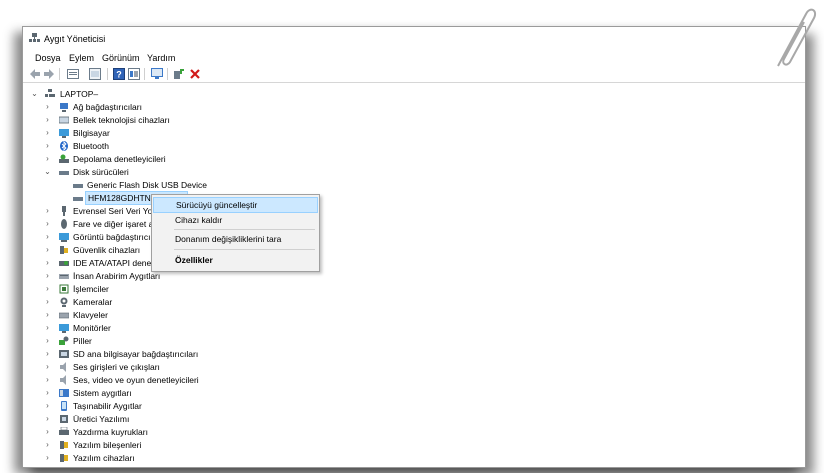 This screenshot has height=473, width=824. I want to click on network-adapter-icon, so click(64, 107).